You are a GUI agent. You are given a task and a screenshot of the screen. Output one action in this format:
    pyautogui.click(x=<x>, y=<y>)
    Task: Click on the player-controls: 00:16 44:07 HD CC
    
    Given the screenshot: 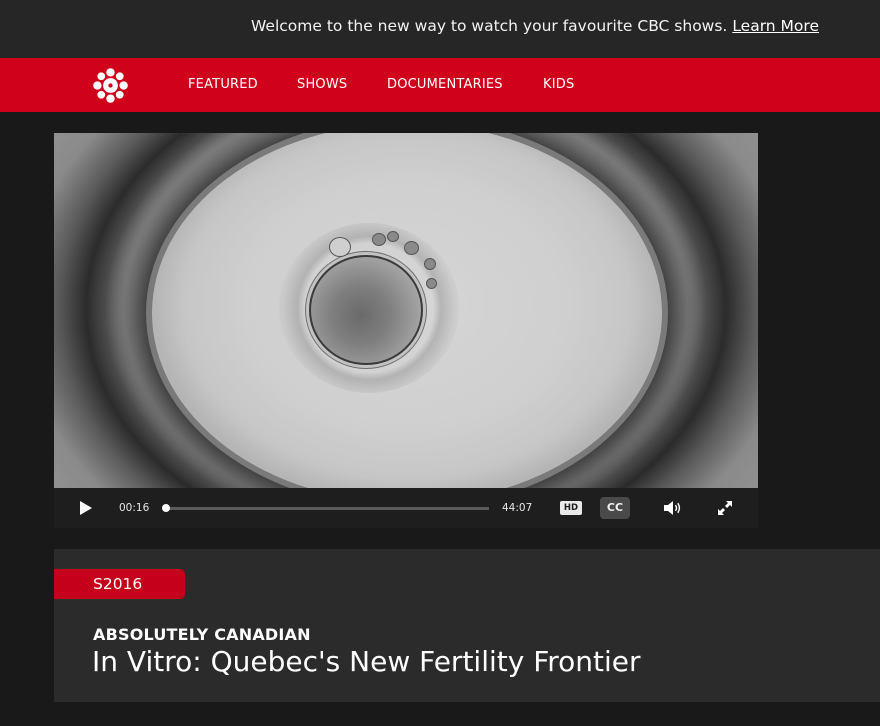 What is the action you would take?
    pyautogui.click(x=406, y=508)
    